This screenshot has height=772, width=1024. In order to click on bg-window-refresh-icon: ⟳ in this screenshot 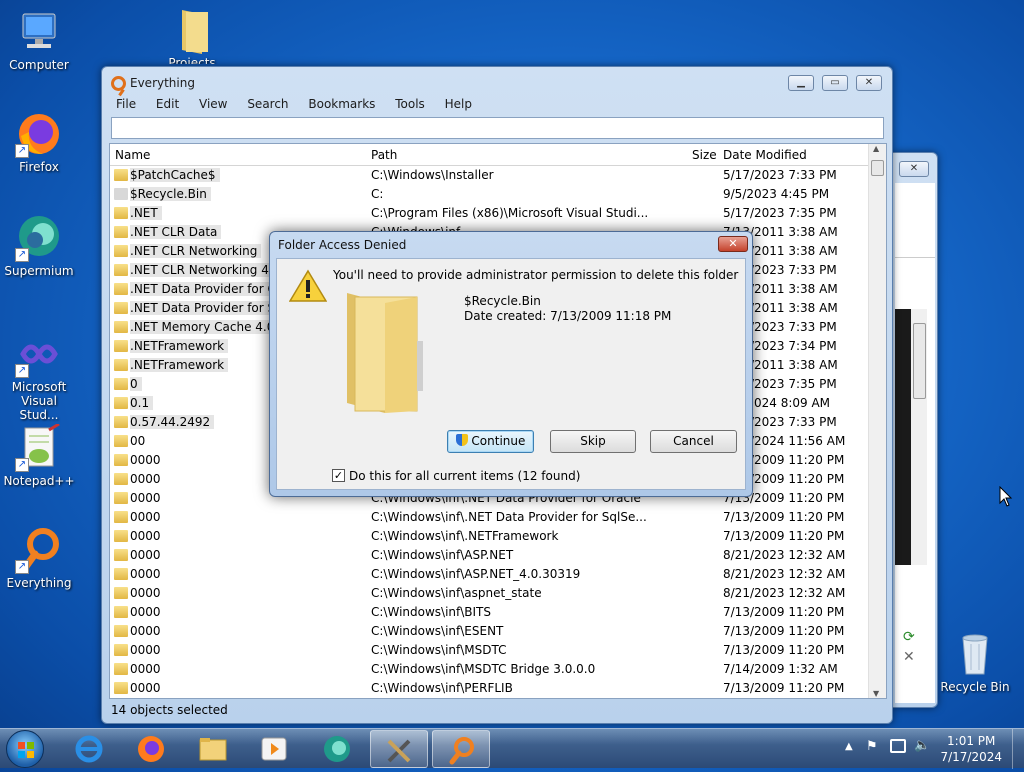, I will do `click(909, 637)`.